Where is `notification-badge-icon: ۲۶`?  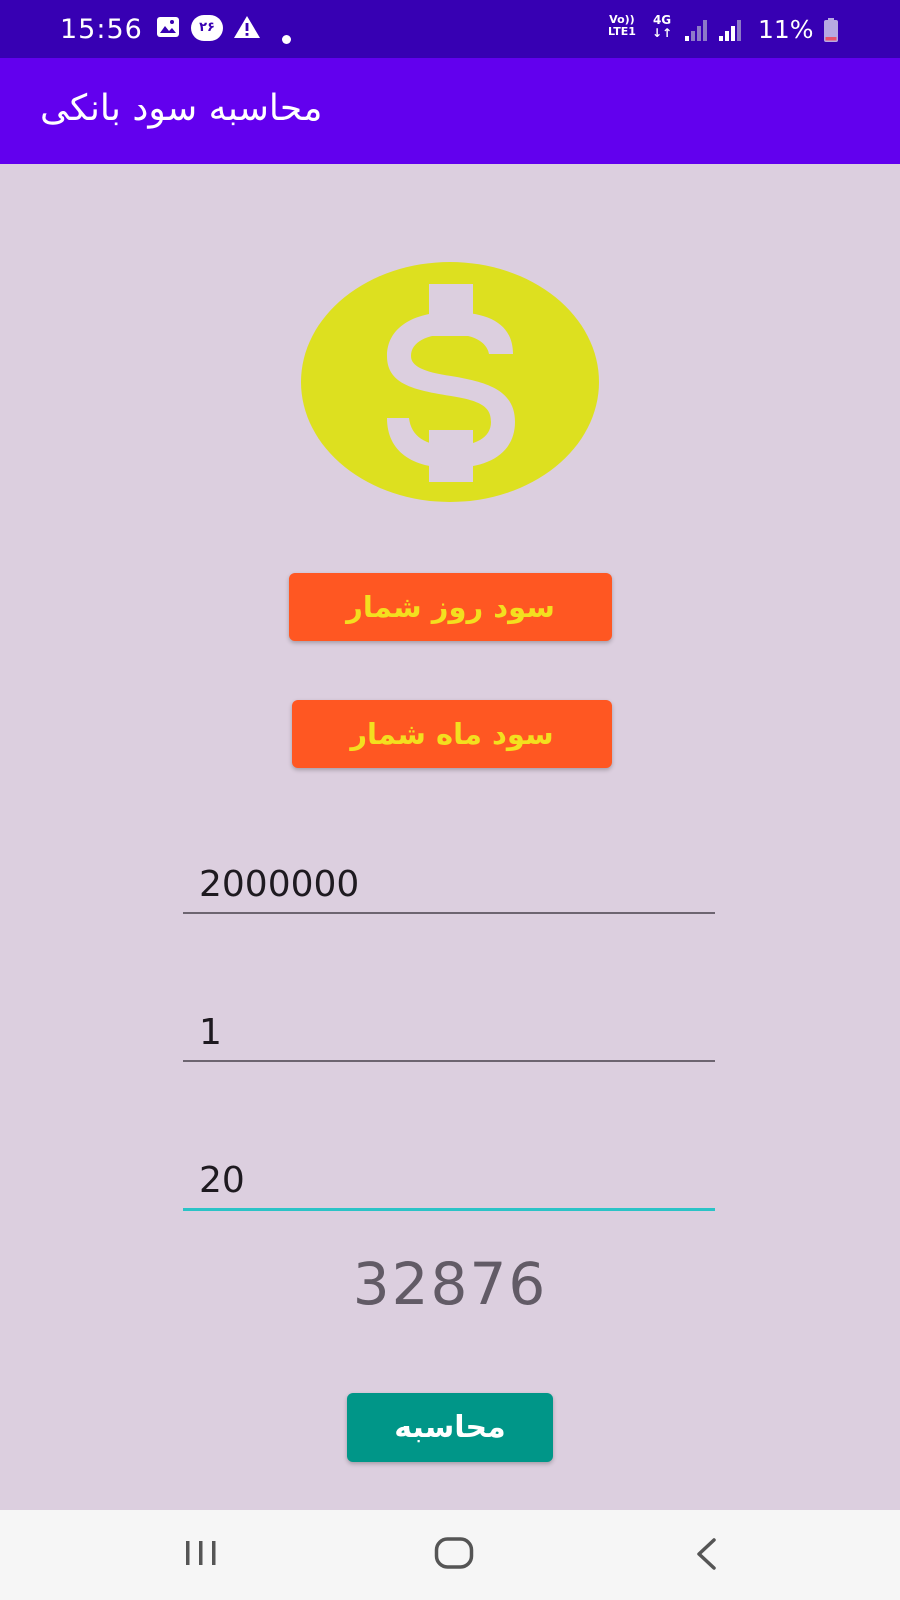
notification-badge-icon: ۲۶ is located at coordinates (207, 28).